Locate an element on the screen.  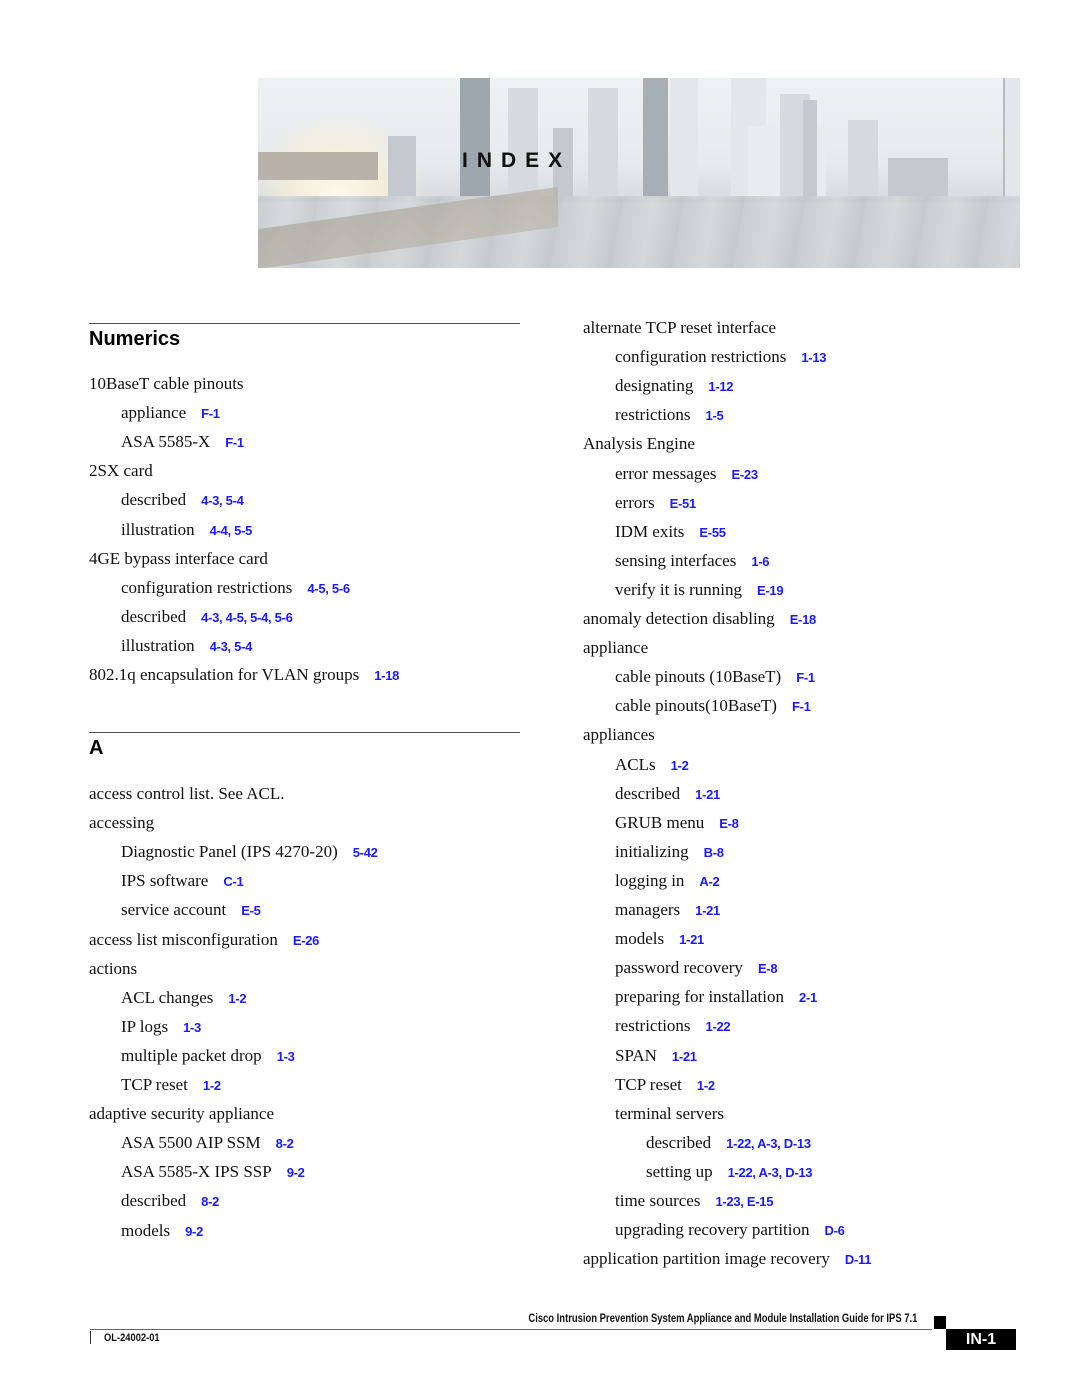
index-term: managers is located at coordinates (648, 909).